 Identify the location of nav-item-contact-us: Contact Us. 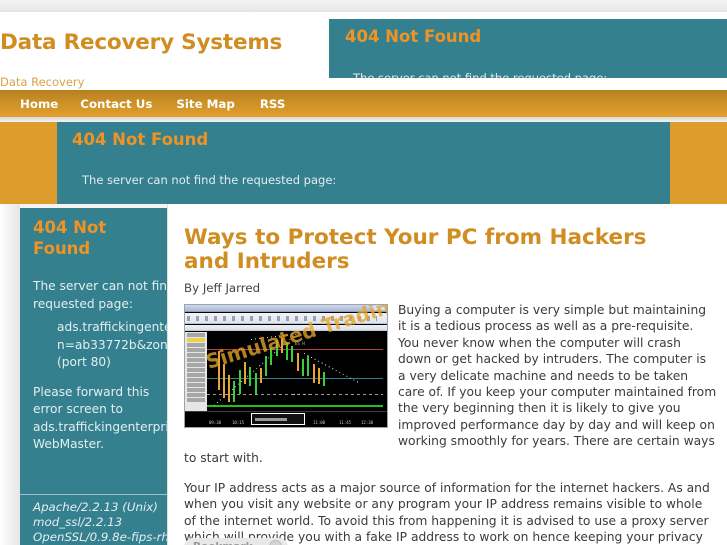
(128, 103).